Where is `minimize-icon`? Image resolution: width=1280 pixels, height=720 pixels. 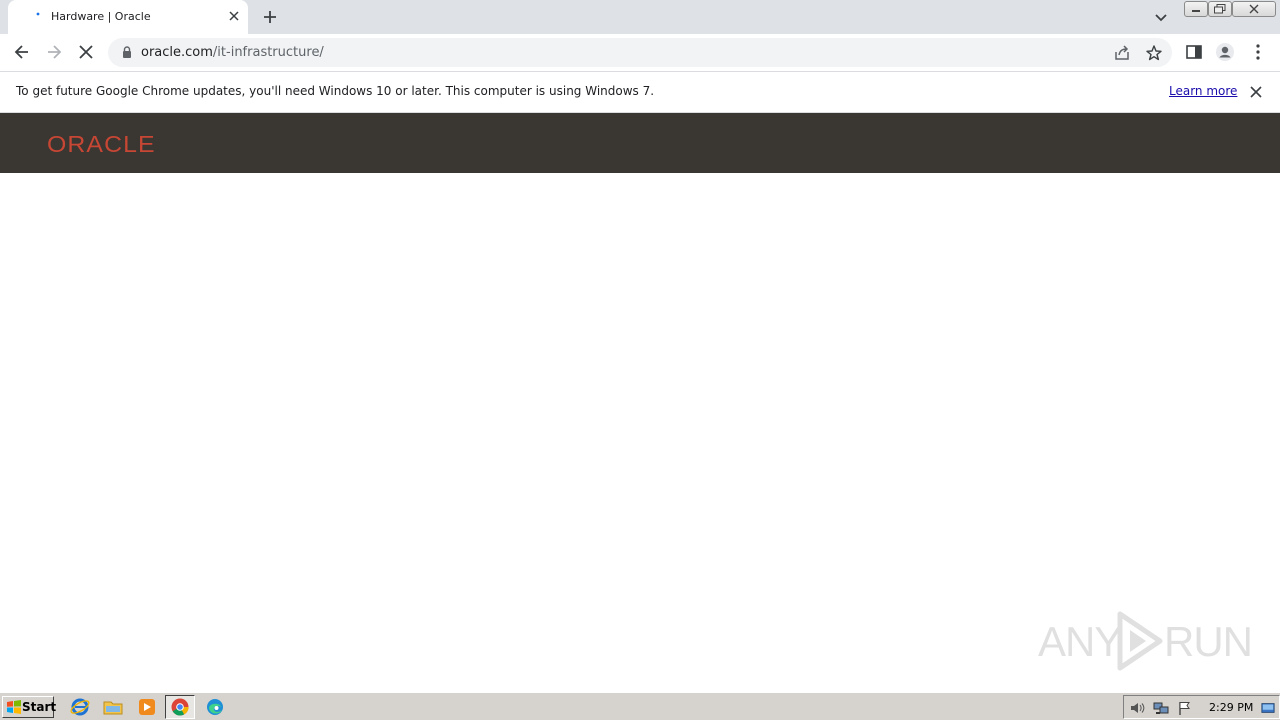
minimize-icon is located at coordinates (1196, 11).